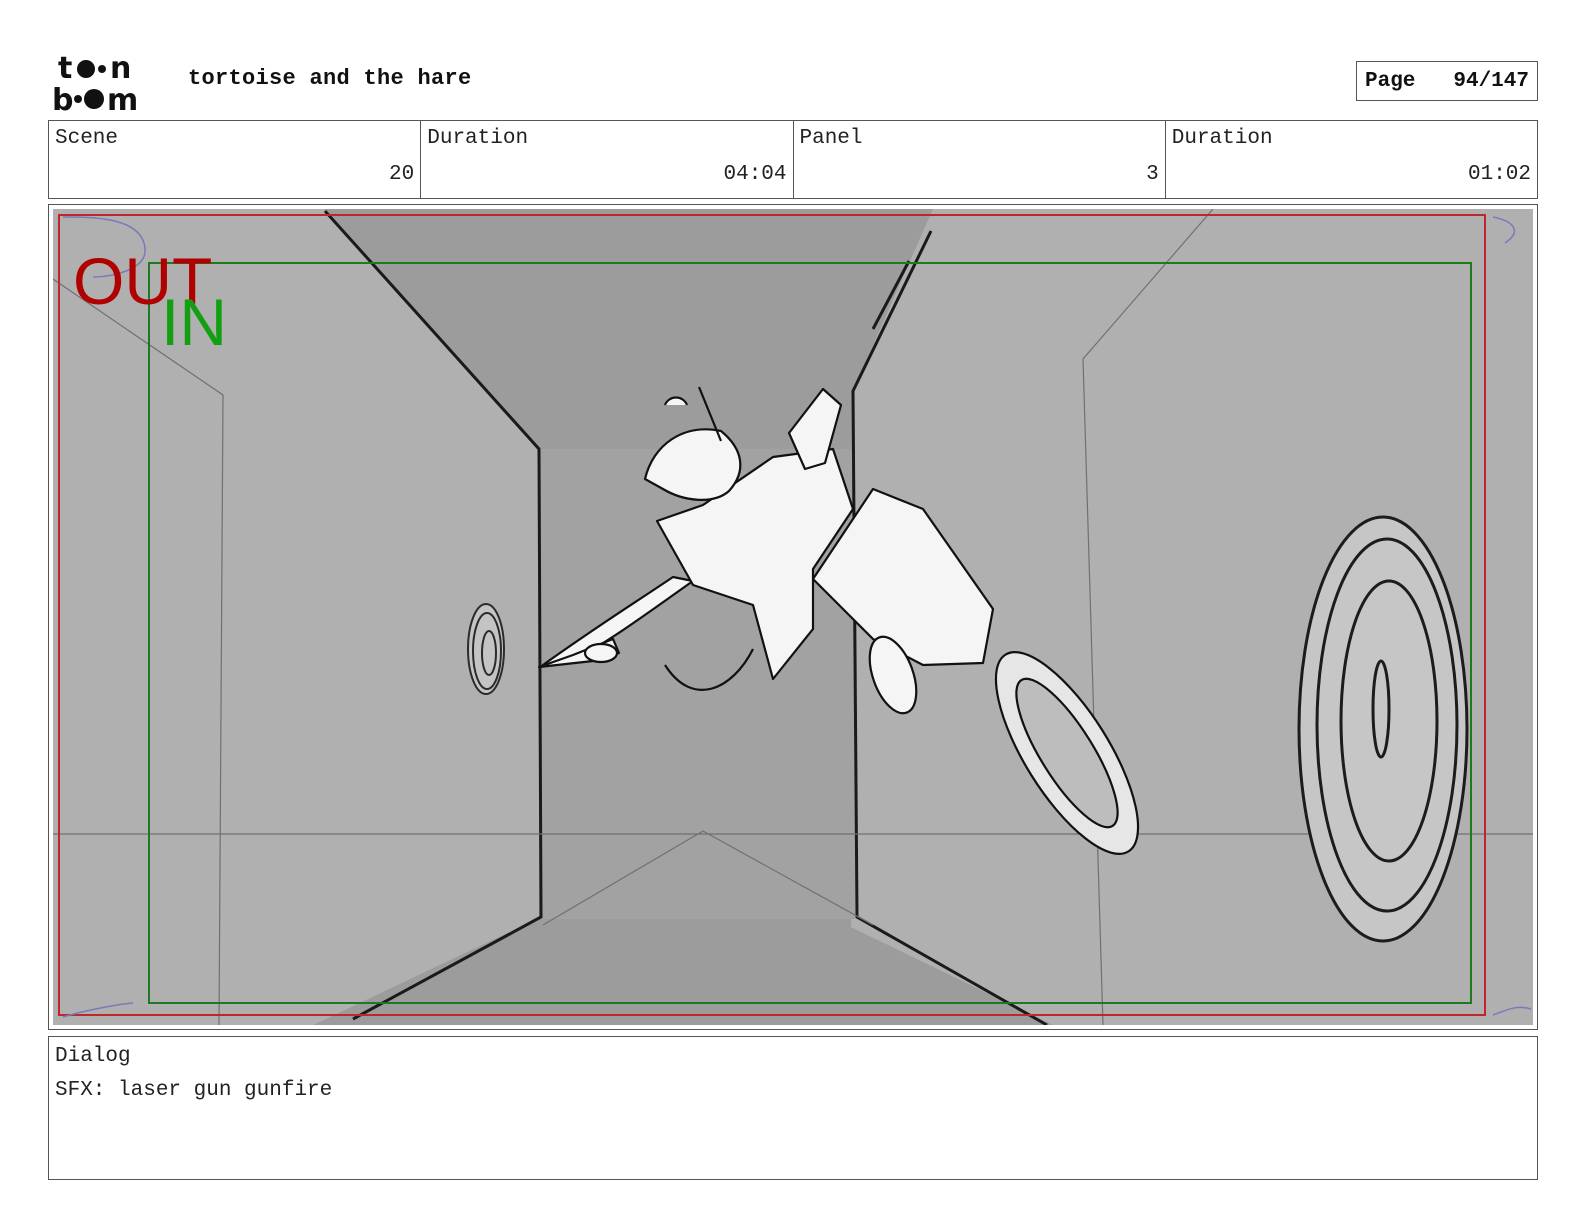 This screenshot has width=1584, height=1224. What do you see at coordinates (478, 138) in the screenshot?
I see `scene-duration-label: Duration` at bounding box center [478, 138].